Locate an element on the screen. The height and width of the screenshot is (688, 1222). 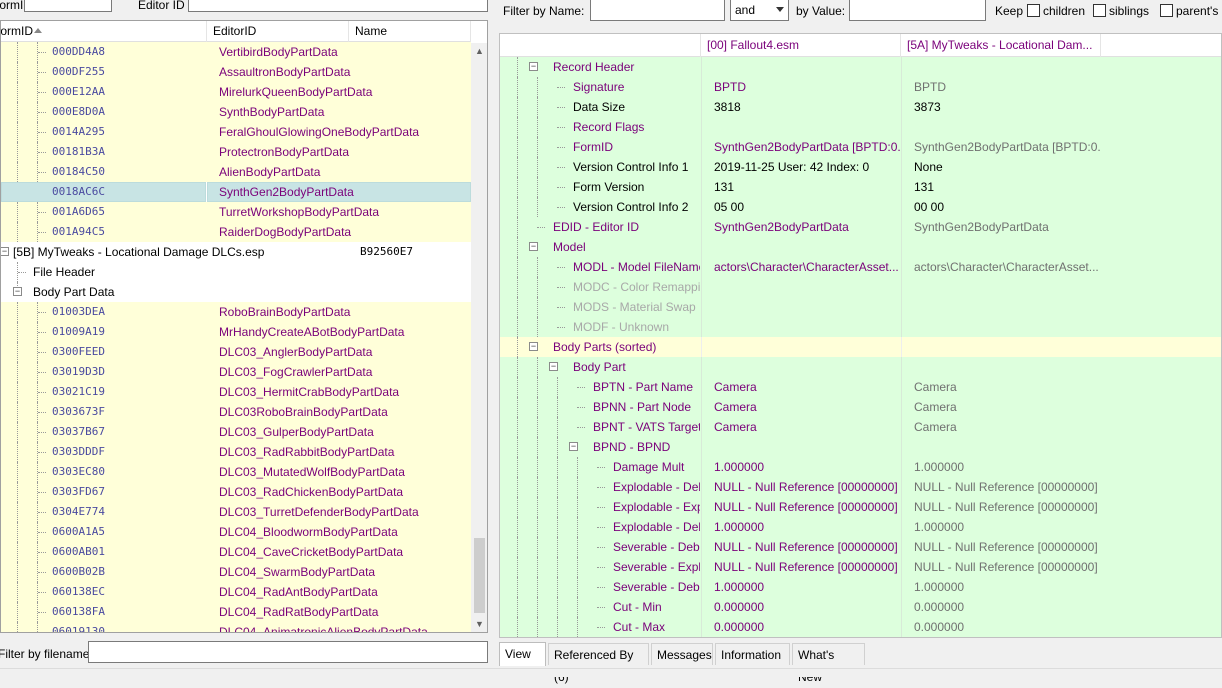
formid-search-input is located at coordinates (68, 6).